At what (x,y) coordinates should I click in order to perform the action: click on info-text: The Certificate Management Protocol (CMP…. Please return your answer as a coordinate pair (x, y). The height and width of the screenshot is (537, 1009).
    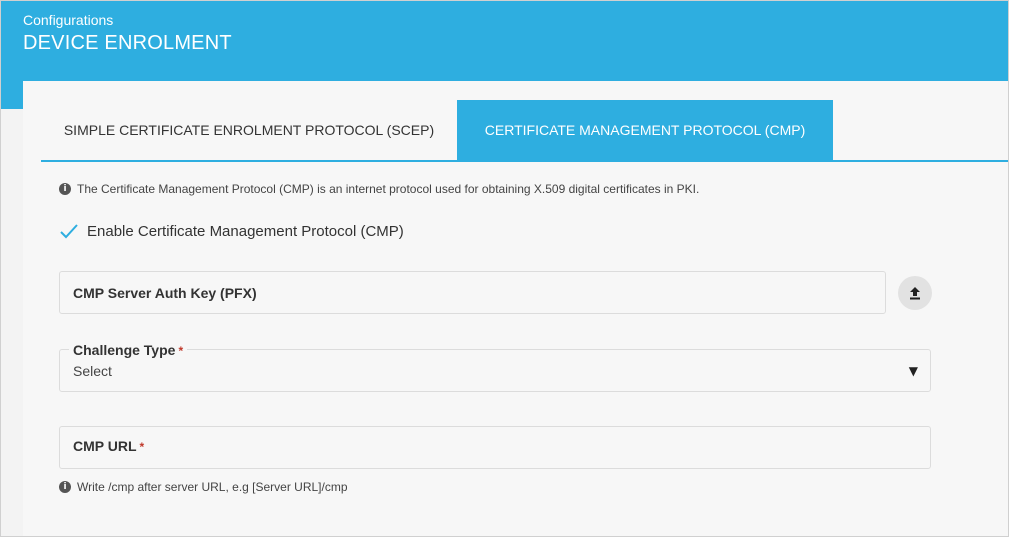
    Looking at the image, I should click on (388, 189).